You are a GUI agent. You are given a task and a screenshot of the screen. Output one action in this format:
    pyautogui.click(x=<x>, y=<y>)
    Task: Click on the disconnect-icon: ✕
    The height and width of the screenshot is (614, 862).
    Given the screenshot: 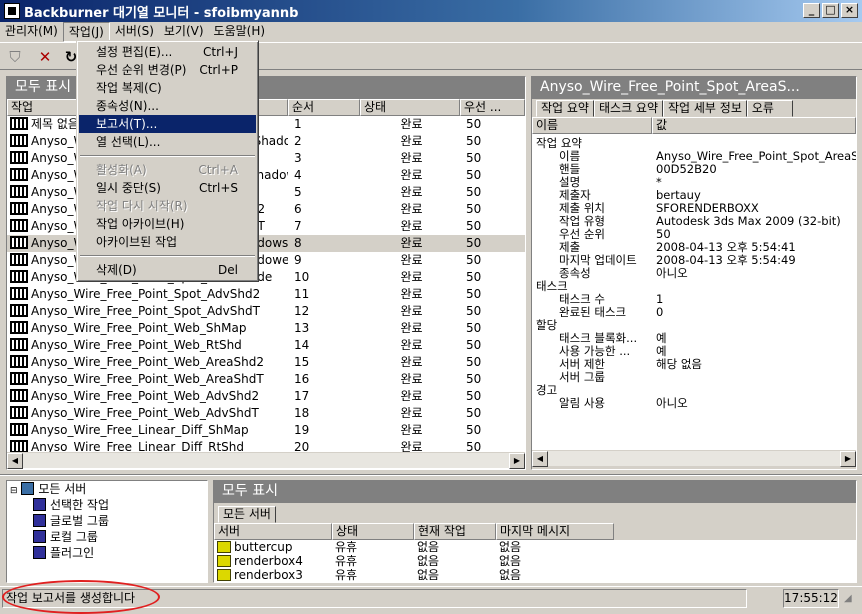 What is the action you would take?
    pyautogui.click(x=45, y=57)
    